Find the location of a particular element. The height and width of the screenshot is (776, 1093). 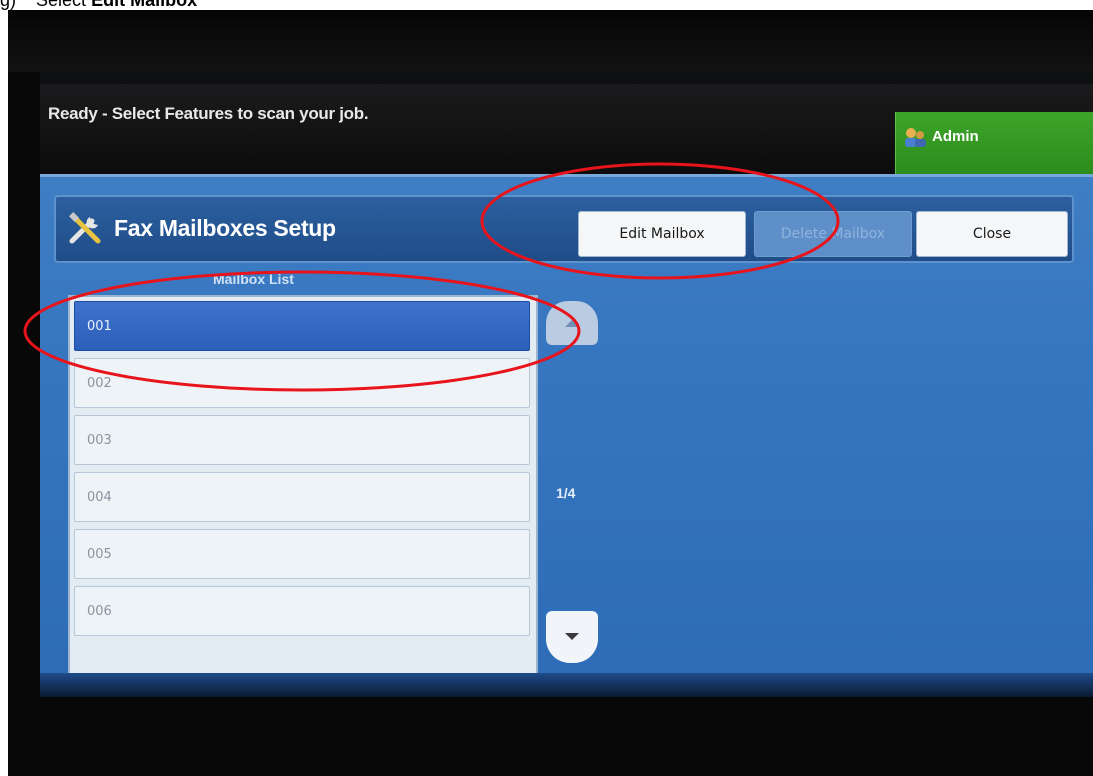

arrow-down-icon is located at coordinates (572, 636).